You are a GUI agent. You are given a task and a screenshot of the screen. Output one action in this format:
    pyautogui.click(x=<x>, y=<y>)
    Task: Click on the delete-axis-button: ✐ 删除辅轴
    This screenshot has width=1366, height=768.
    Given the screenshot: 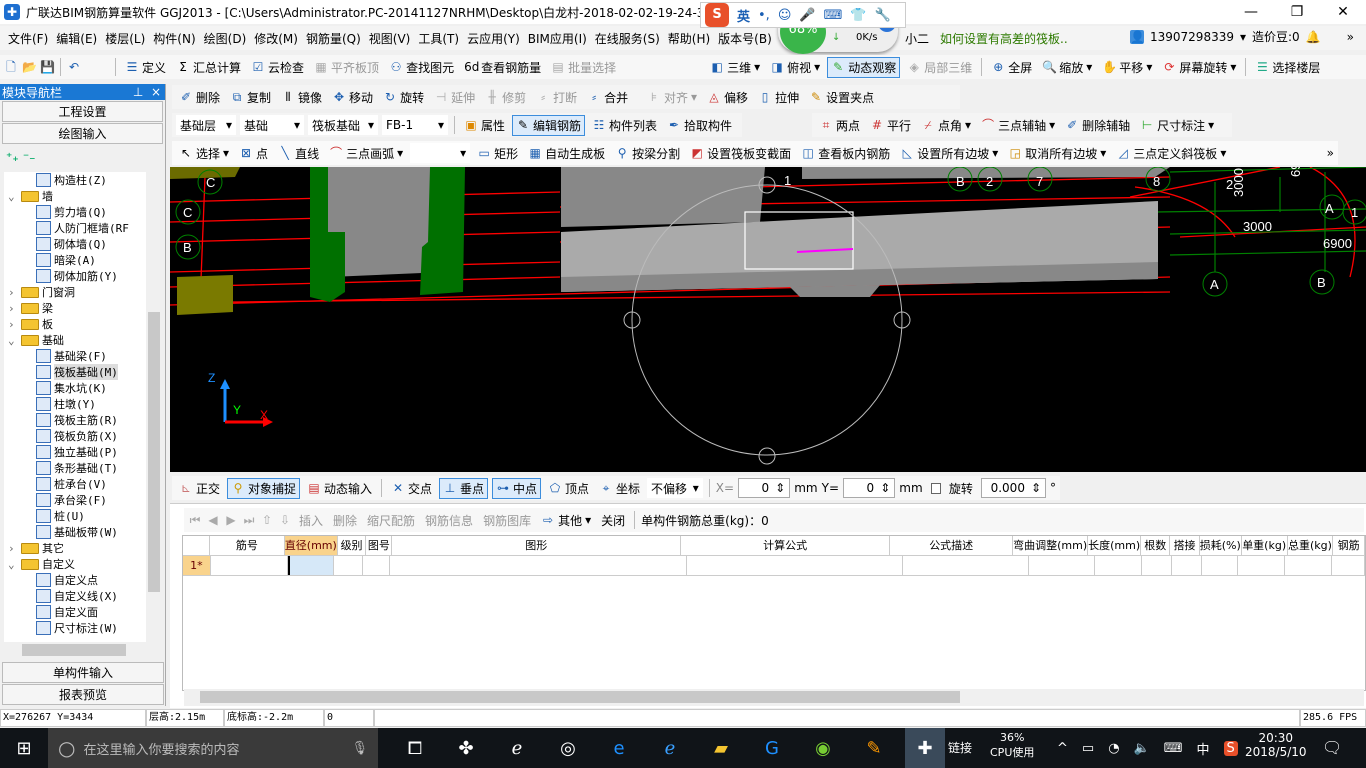 What is the action you would take?
    pyautogui.click(x=1097, y=125)
    